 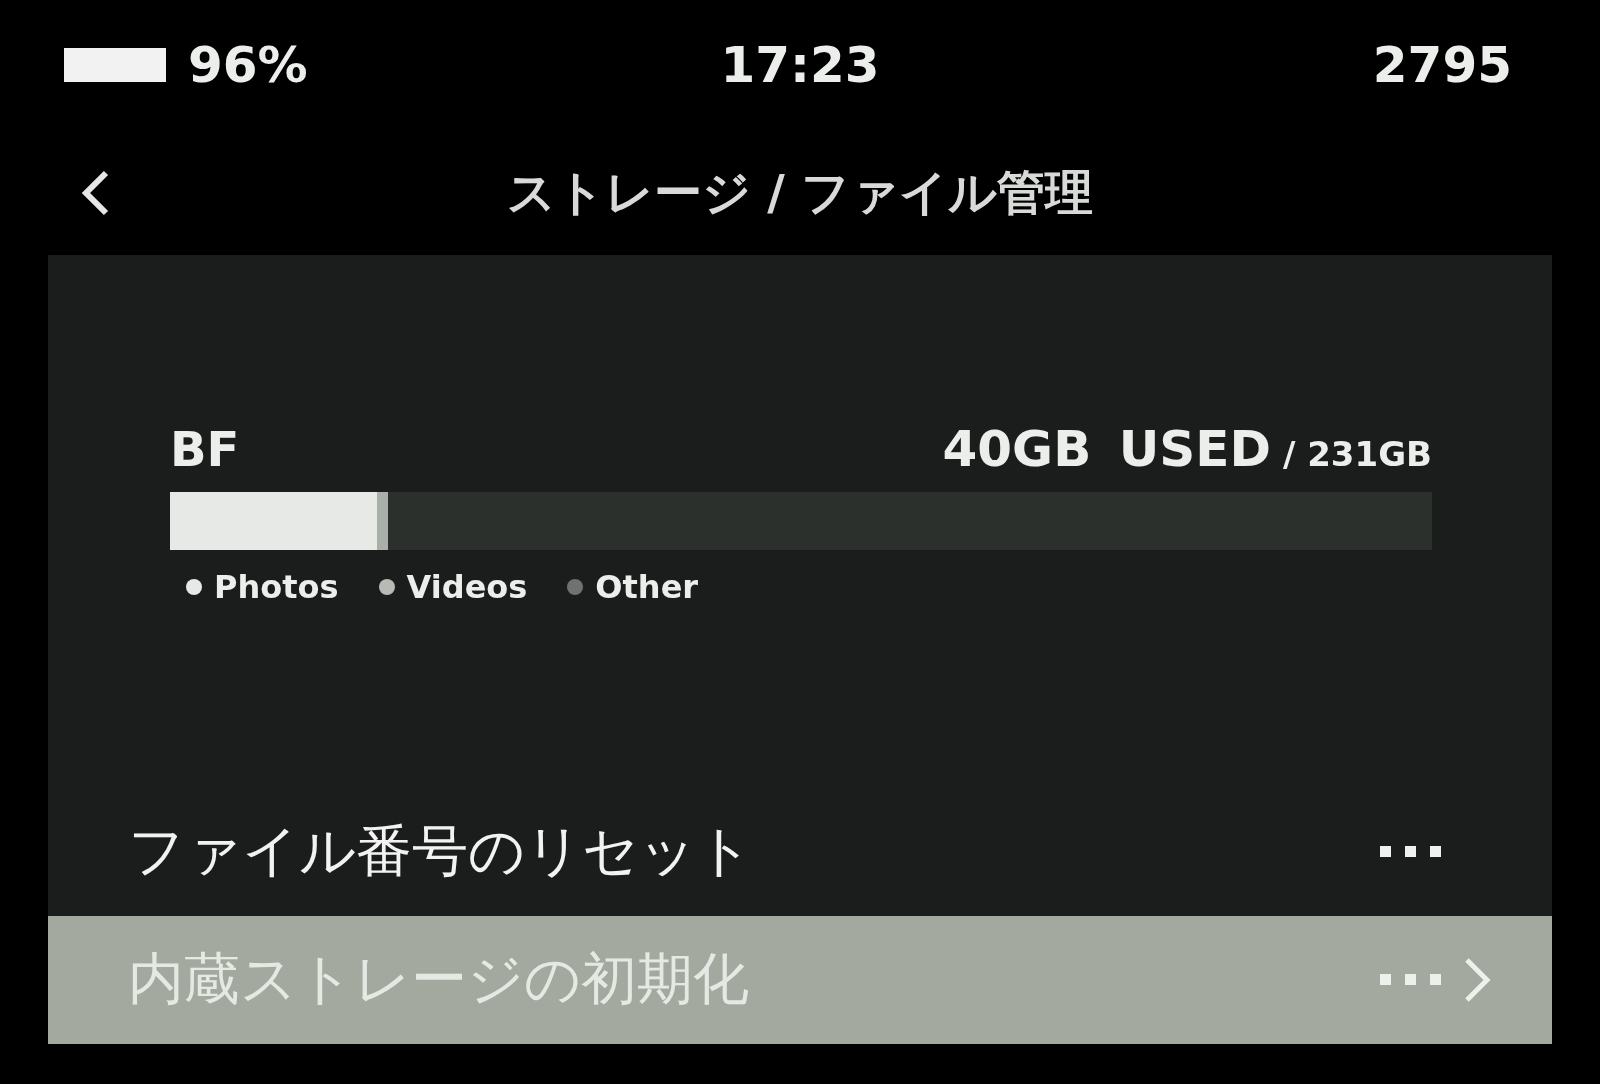 I want to click on screen-title: ストレージ / ファイル管理, so click(x=800, y=192).